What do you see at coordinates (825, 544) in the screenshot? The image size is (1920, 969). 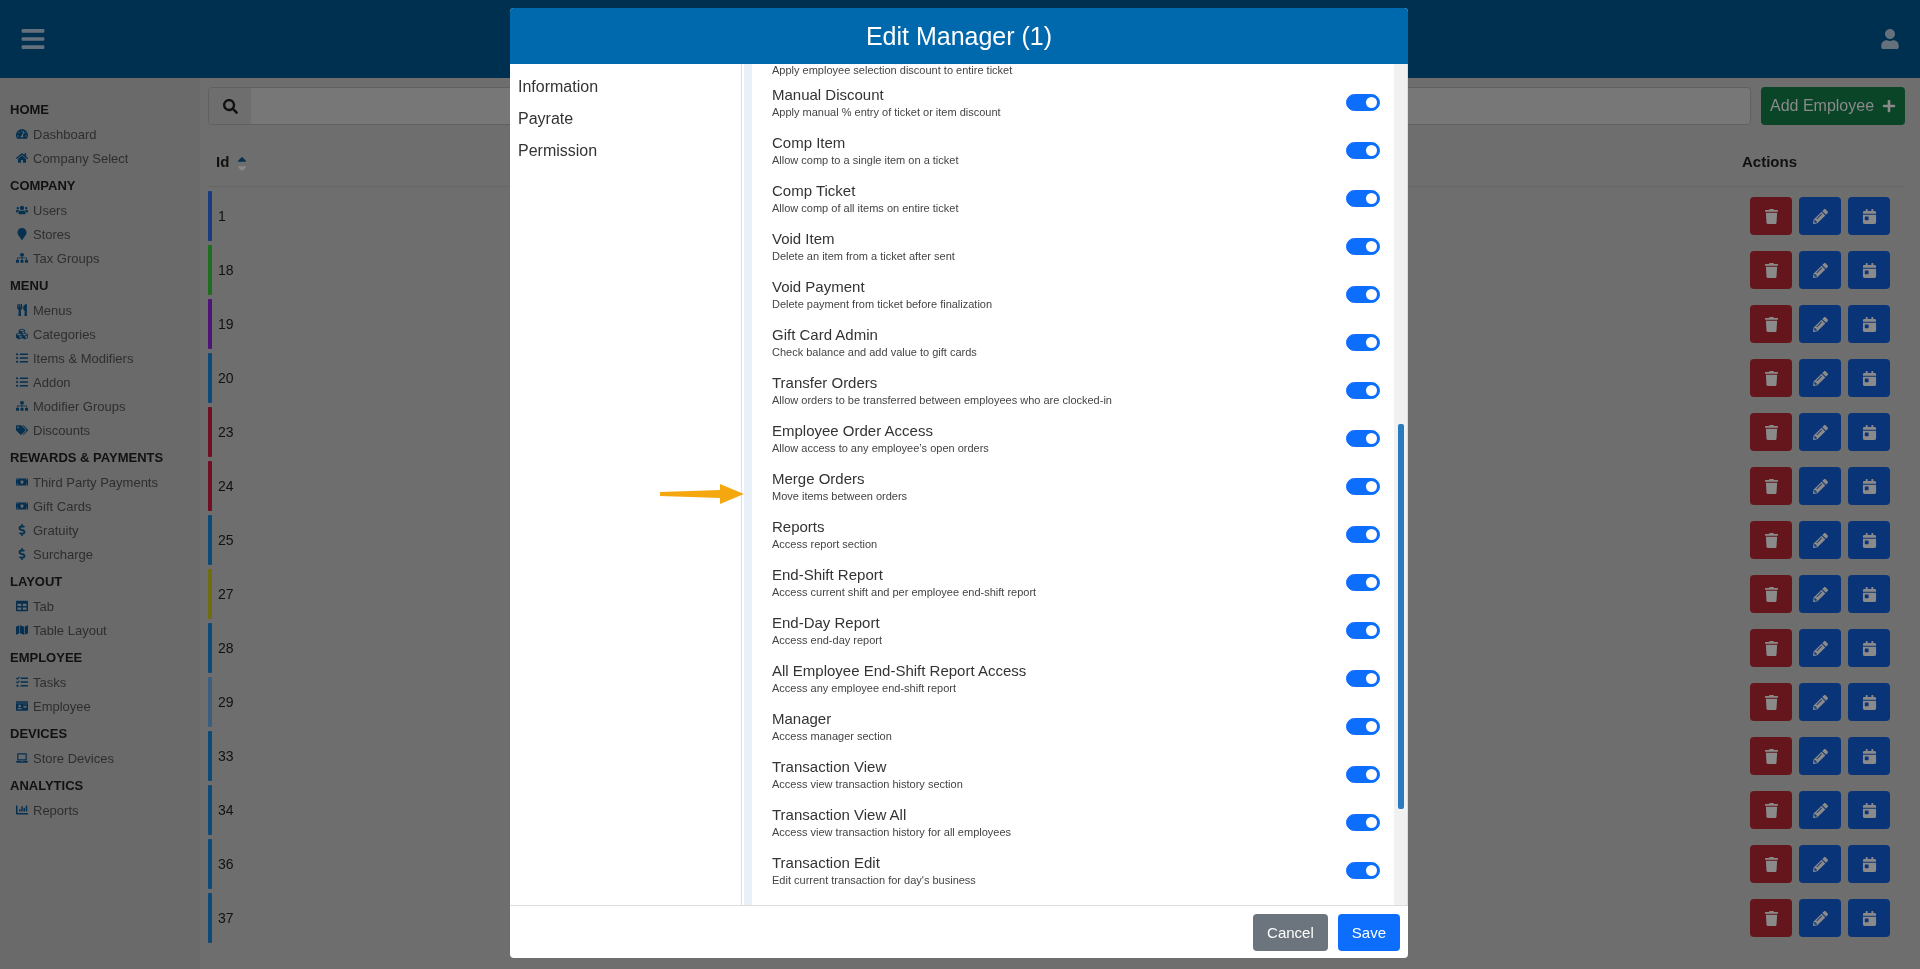 I see `permission-description: Access report section` at bounding box center [825, 544].